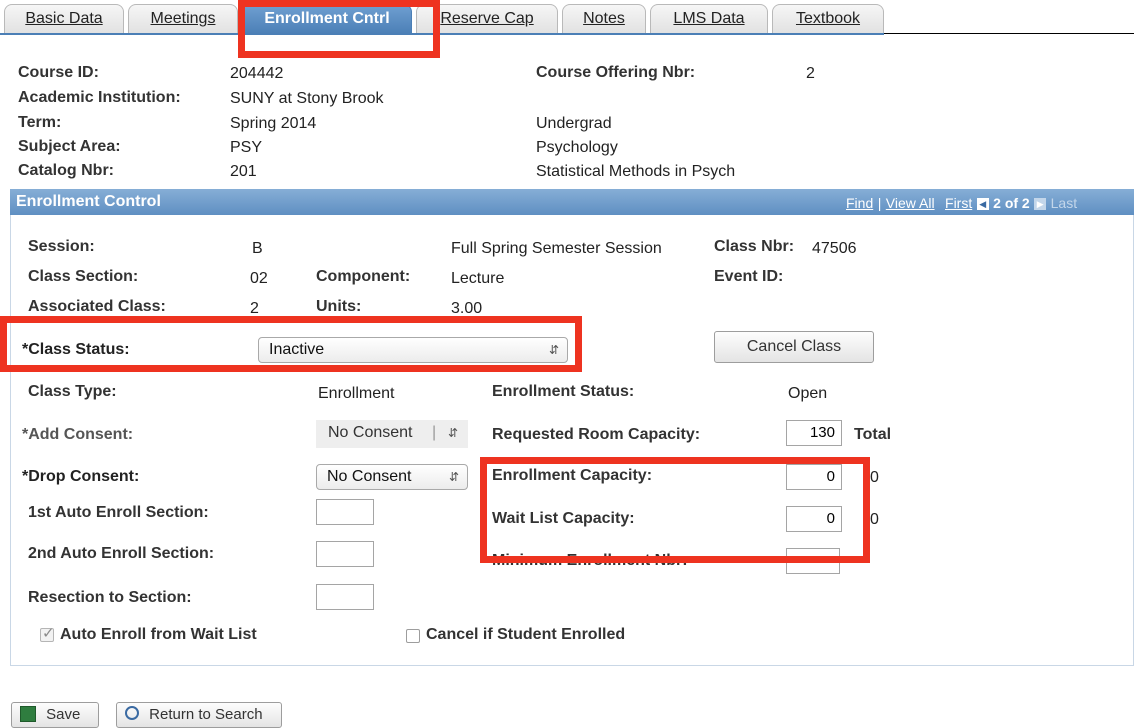 The height and width of the screenshot is (728, 1134). I want to click on session-value: B, so click(257, 248).